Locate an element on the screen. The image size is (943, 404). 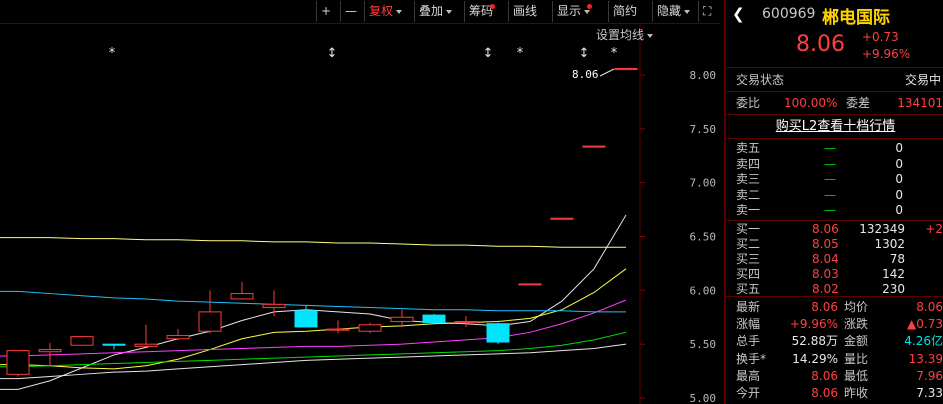
ask-row: 卖二 — 0 is located at coordinates (834, 195).